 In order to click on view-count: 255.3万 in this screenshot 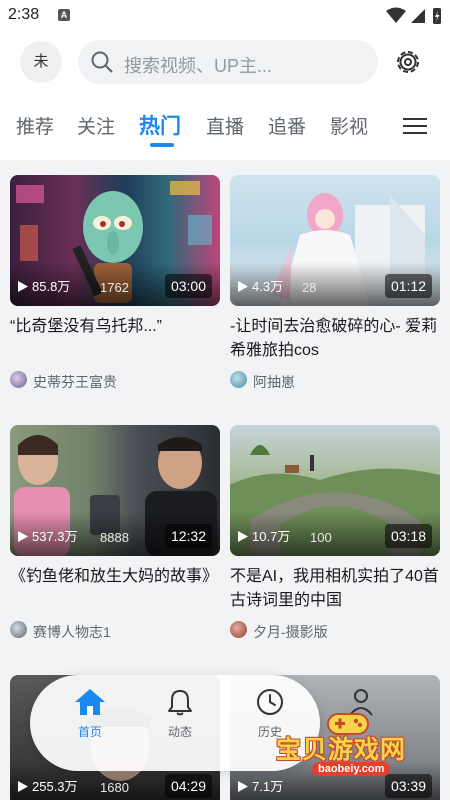, I will do `click(55, 786)`.